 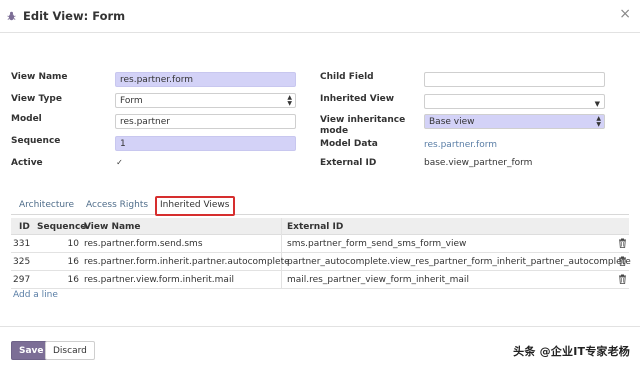 I want to click on sequence-label: Sequence, so click(x=36, y=141).